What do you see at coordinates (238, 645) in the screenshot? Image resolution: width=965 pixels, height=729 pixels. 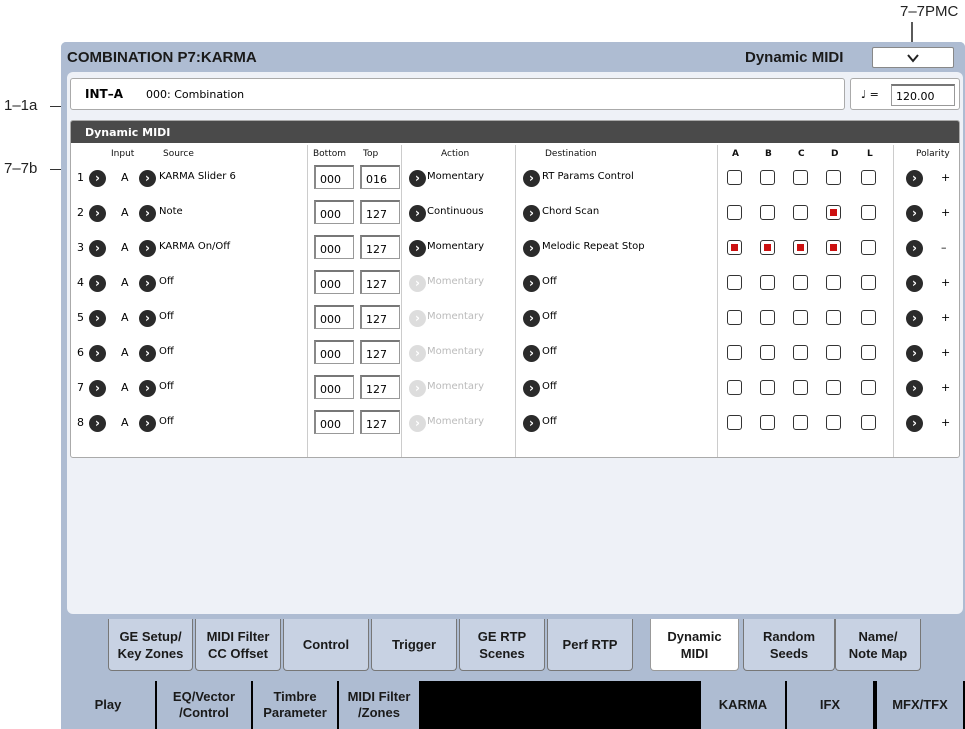 I see `tab-1: MIDI Filter CC Offset` at bounding box center [238, 645].